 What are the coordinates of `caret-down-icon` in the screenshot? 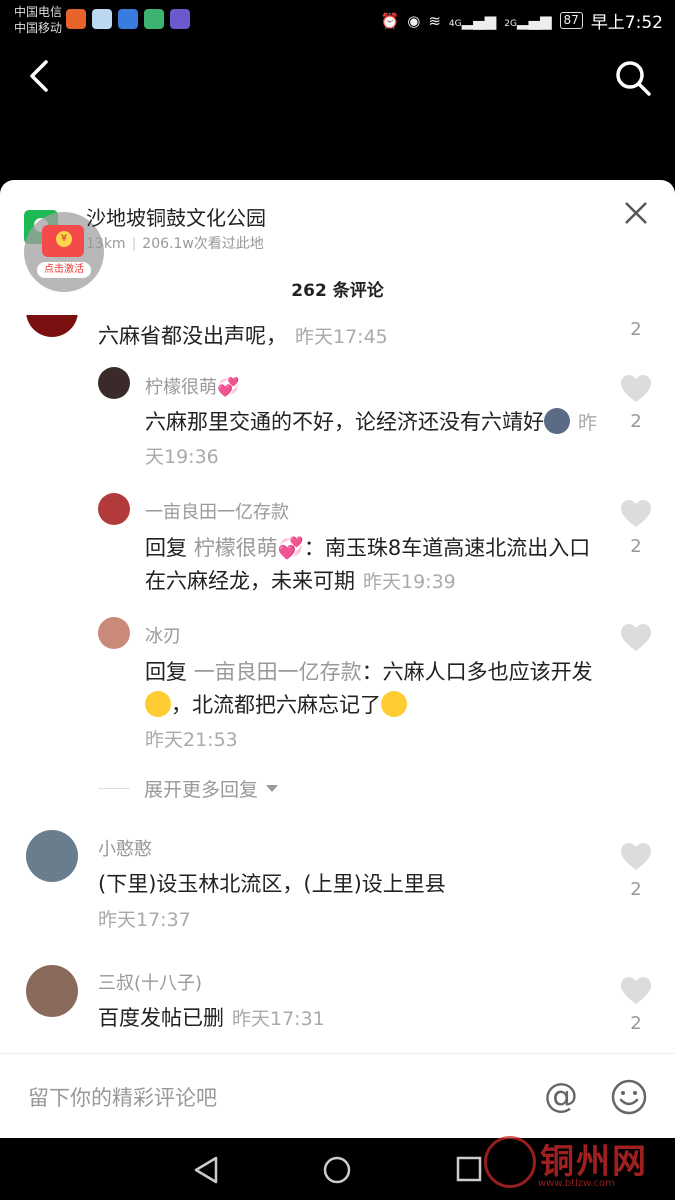 It's located at (272, 788).